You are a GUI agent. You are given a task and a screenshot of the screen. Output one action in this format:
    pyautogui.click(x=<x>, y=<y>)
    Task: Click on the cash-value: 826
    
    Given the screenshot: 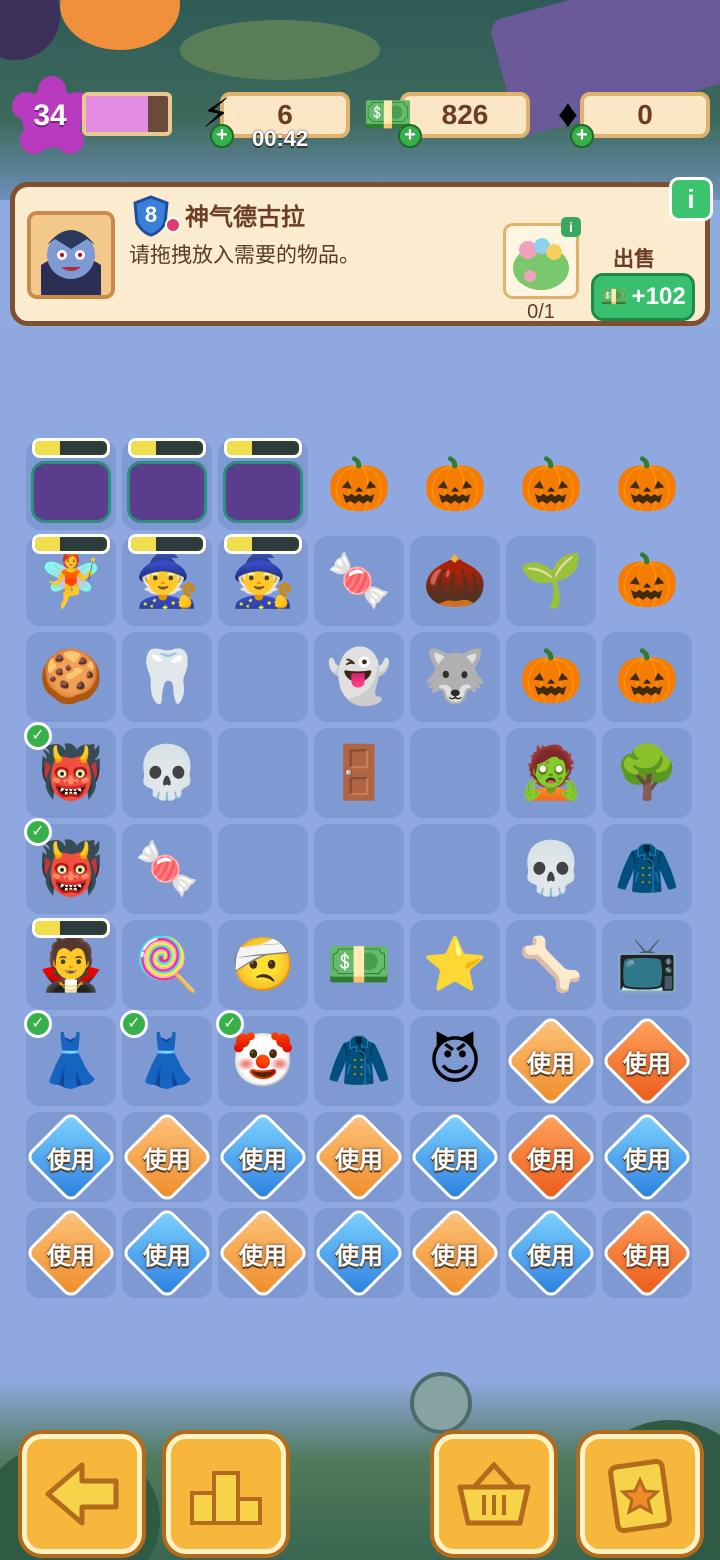 What is the action you would take?
    pyautogui.click(x=465, y=114)
    